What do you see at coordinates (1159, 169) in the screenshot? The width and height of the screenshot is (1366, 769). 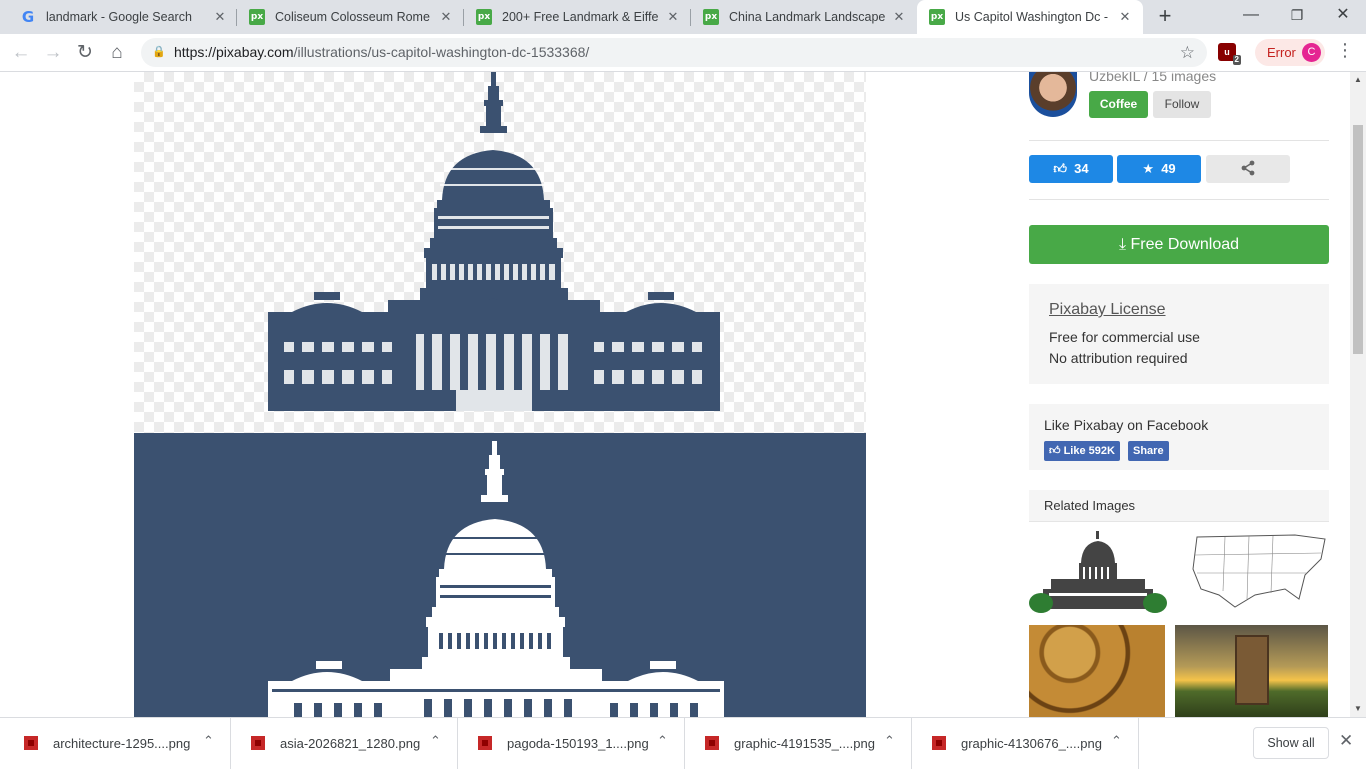 I see `favorite-button: ★ 49` at bounding box center [1159, 169].